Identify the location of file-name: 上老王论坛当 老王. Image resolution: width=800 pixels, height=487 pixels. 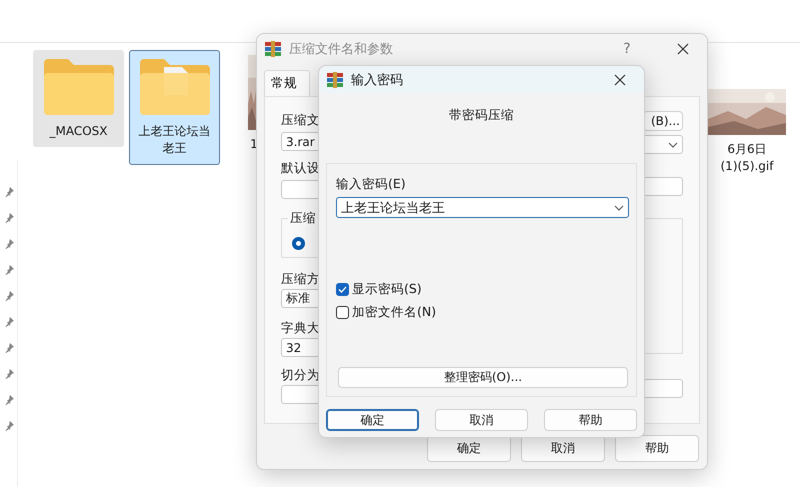
(174, 140).